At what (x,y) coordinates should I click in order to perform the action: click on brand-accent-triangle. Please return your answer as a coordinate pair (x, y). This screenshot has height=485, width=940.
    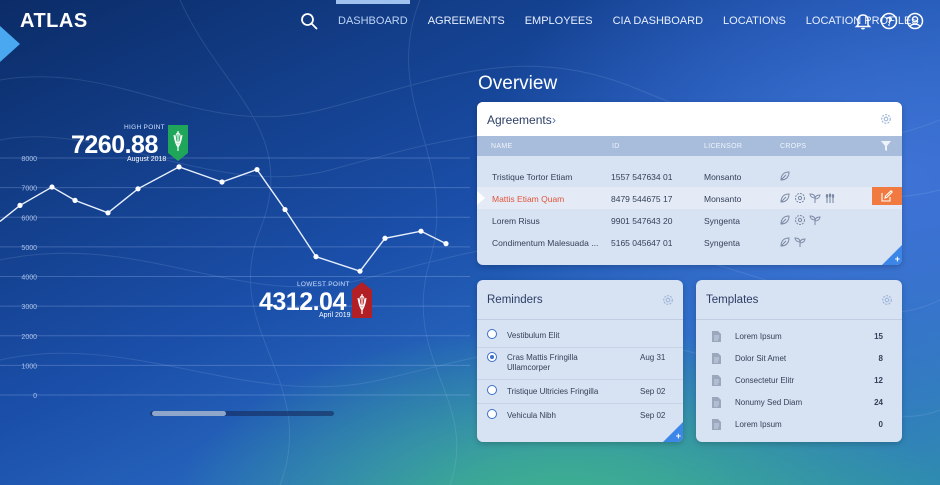
    Looking at the image, I should click on (10, 44).